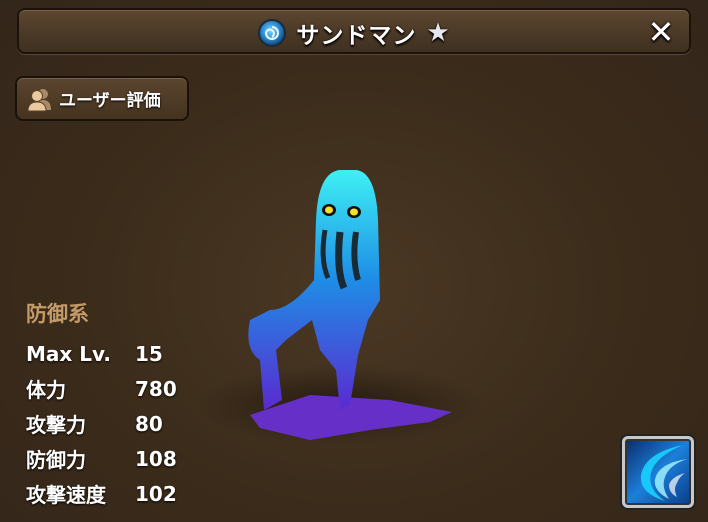 Image resolution: width=708 pixels, height=522 pixels. I want to click on stat-label: Max Lv., so click(69, 353).